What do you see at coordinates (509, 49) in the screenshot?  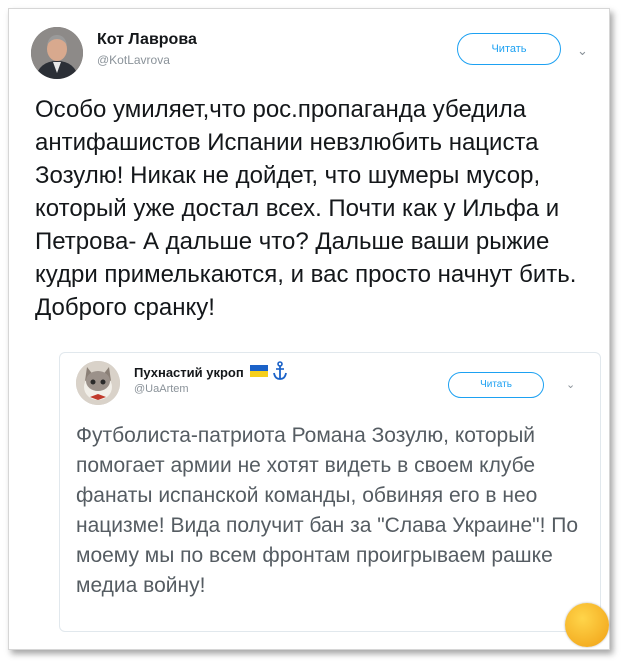 I see `follow-button: Читать` at bounding box center [509, 49].